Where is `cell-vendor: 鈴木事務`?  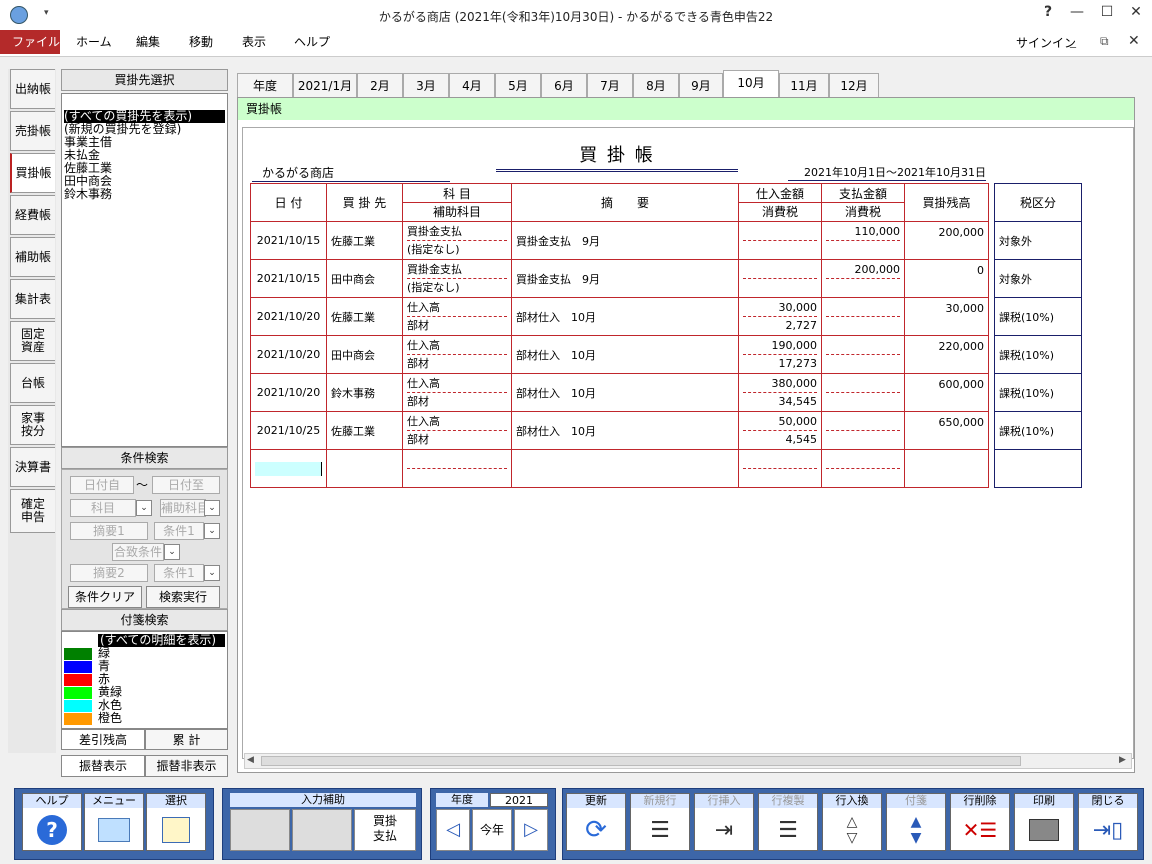
cell-vendor: 鈴木事務 is located at coordinates (364, 392).